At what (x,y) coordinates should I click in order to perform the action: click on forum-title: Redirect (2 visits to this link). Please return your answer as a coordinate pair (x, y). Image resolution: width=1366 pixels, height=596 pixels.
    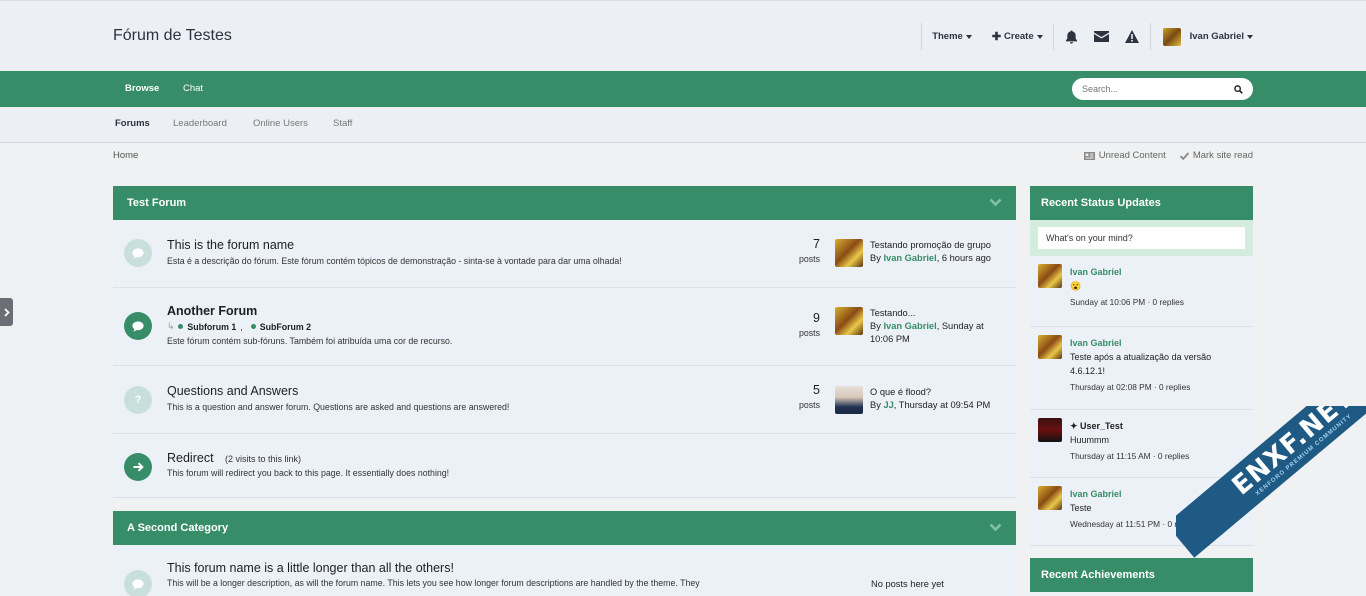
    Looking at the image, I should click on (234, 458).